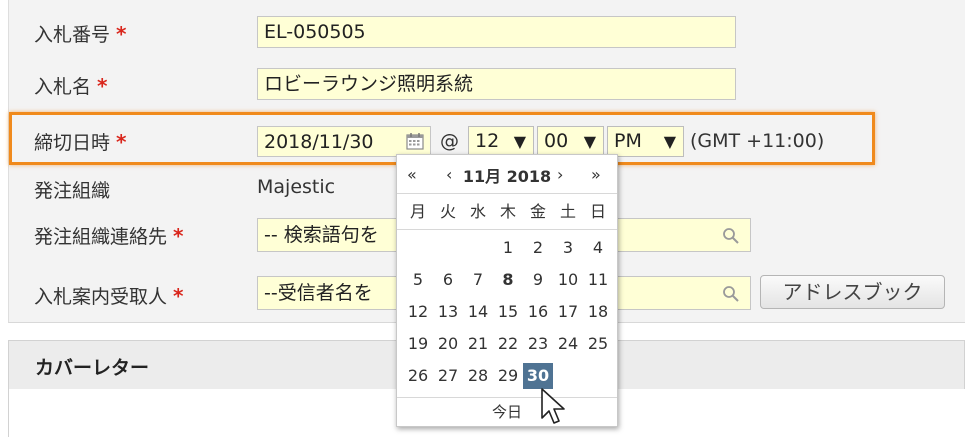 The image size is (965, 437). What do you see at coordinates (101, 237) in the screenshot?
I see `org-contact-label-text: 発注組織連絡先` at bounding box center [101, 237].